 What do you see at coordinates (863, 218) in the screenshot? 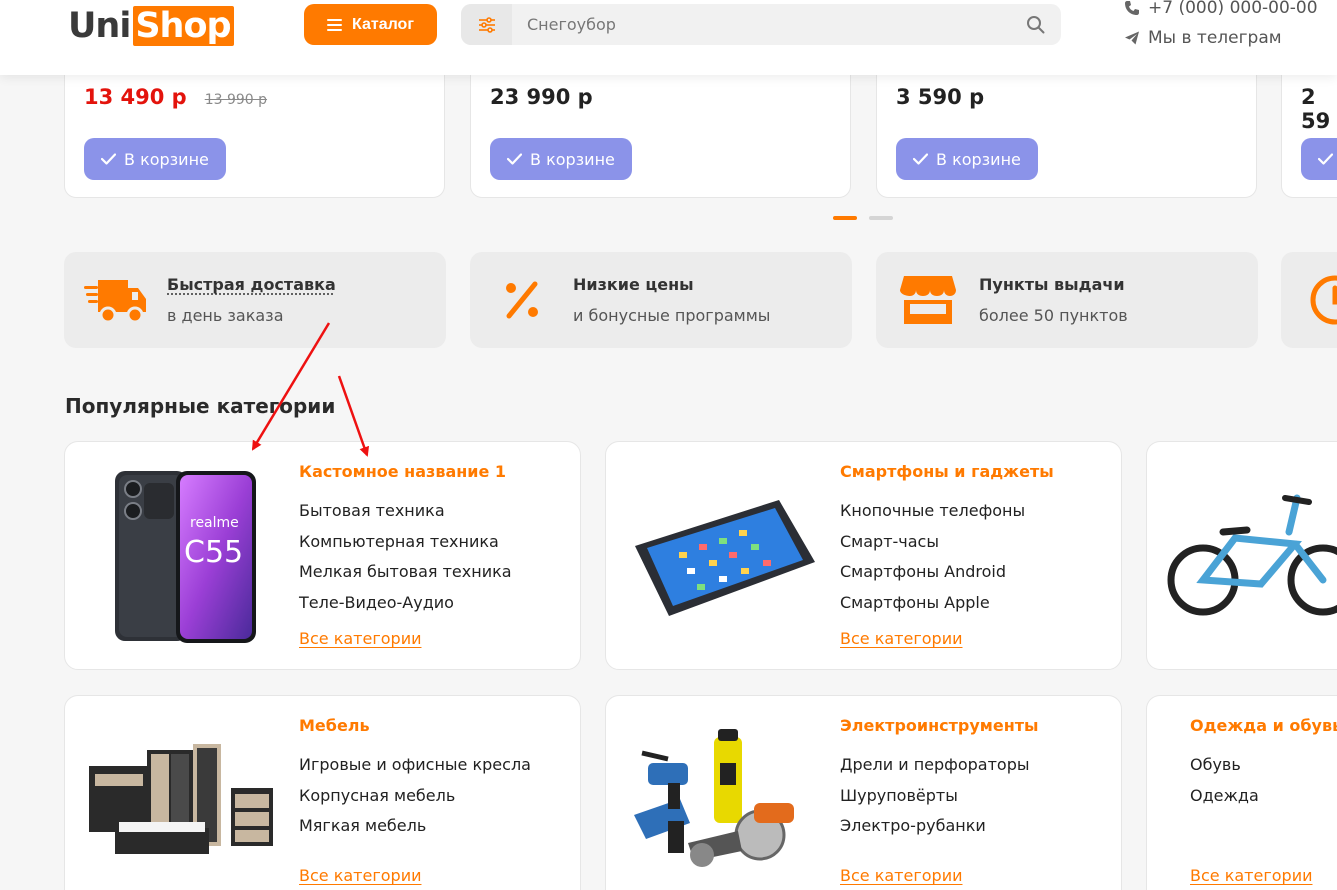
I see `carousel-pagination` at bounding box center [863, 218].